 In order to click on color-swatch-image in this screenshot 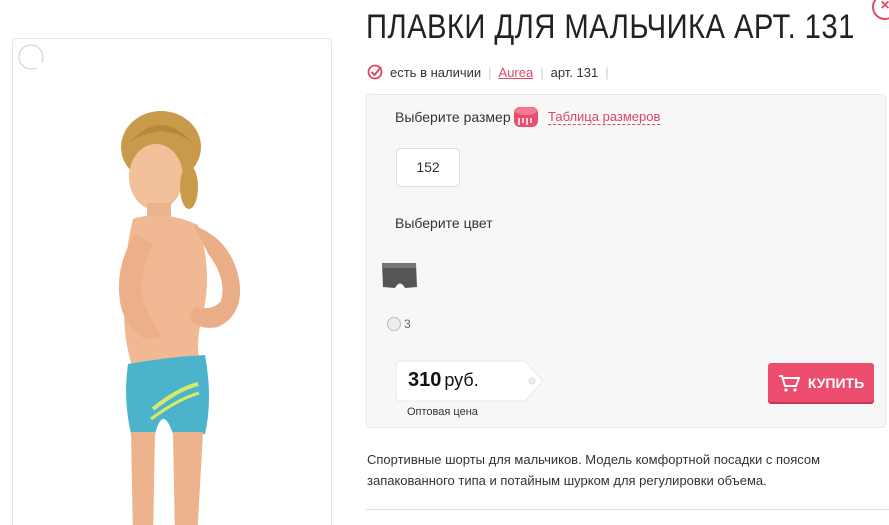, I will do `click(399, 275)`.